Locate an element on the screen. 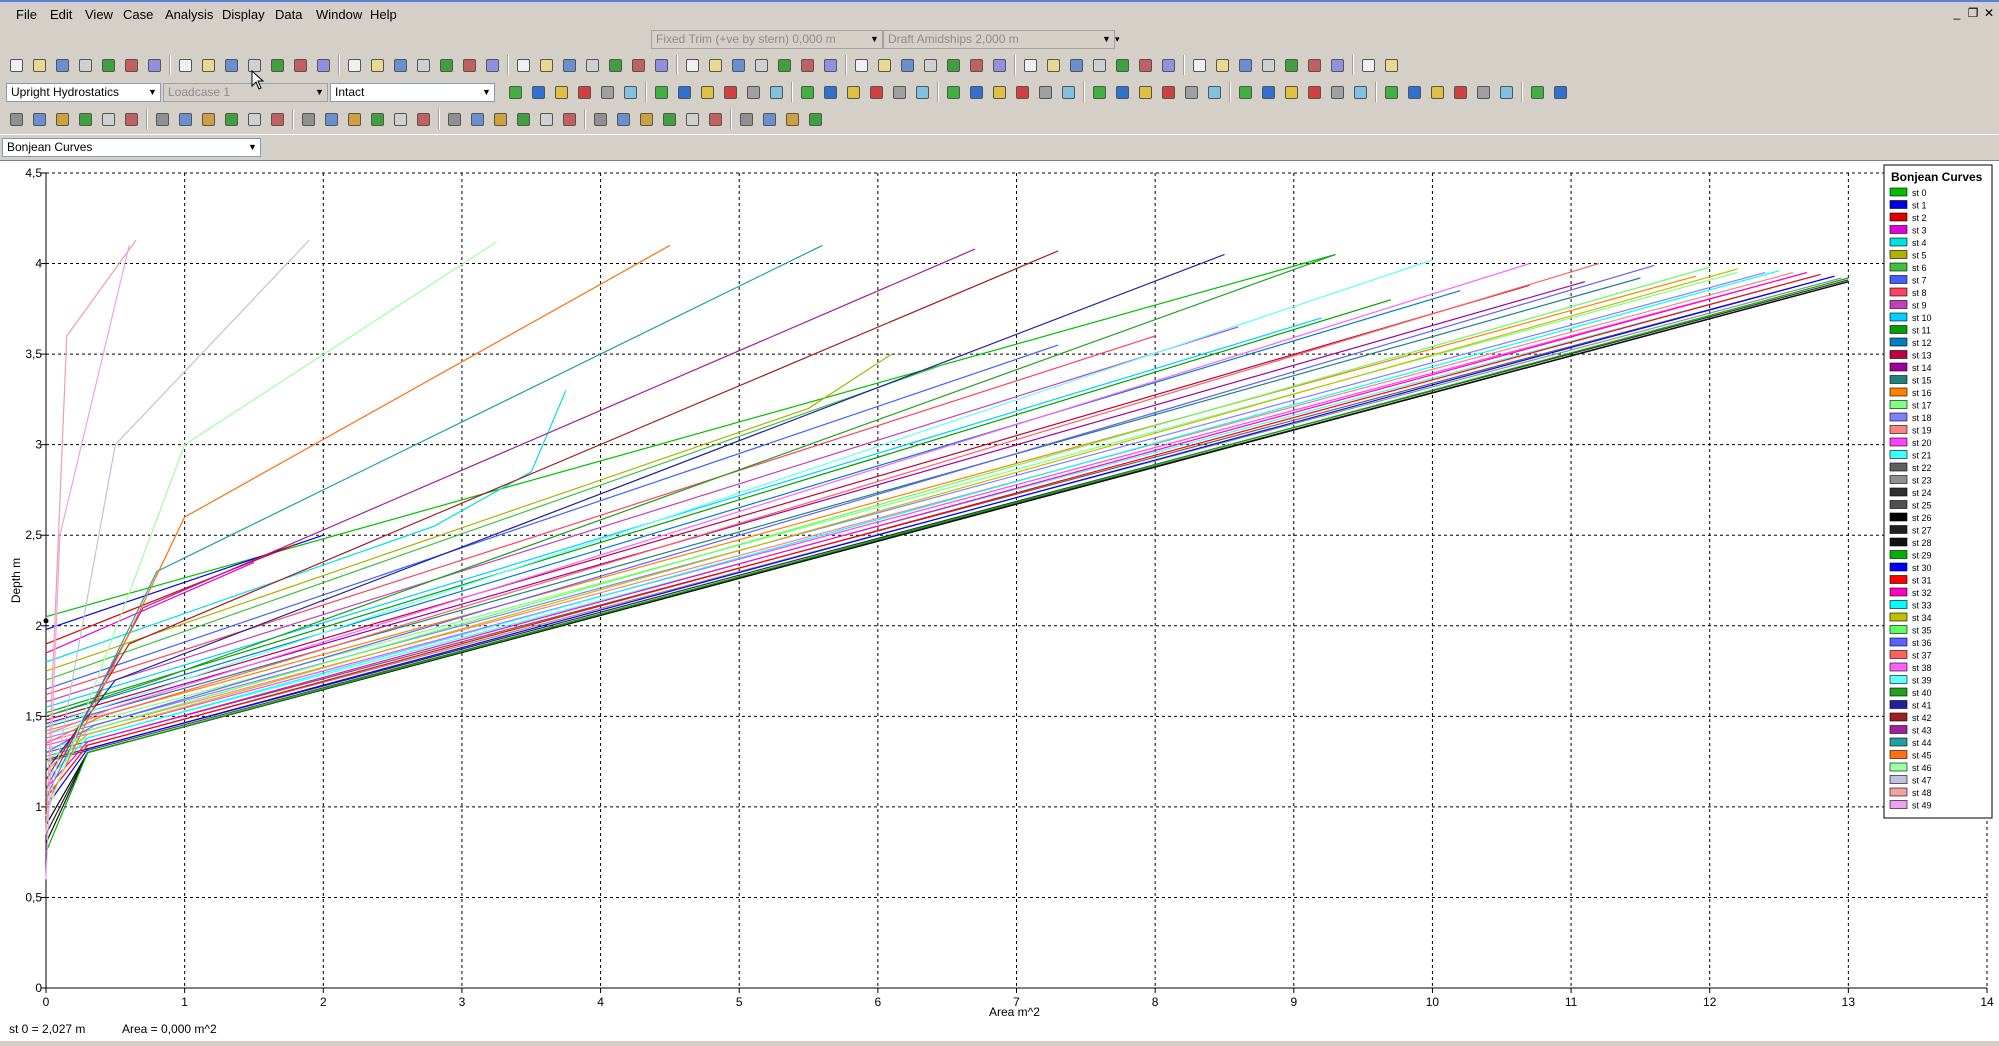 The height and width of the screenshot is (1046, 1999). restore-icon: ❐ is located at coordinates (1973, 13).